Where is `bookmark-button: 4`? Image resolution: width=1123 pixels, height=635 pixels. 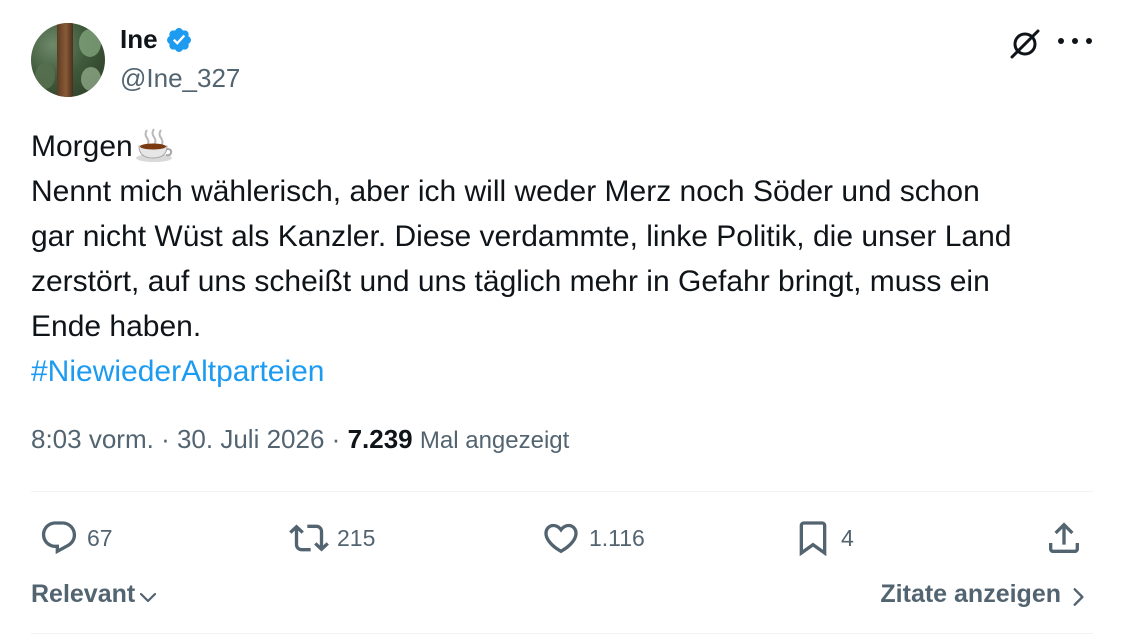 bookmark-button: 4 is located at coordinates (823, 538).